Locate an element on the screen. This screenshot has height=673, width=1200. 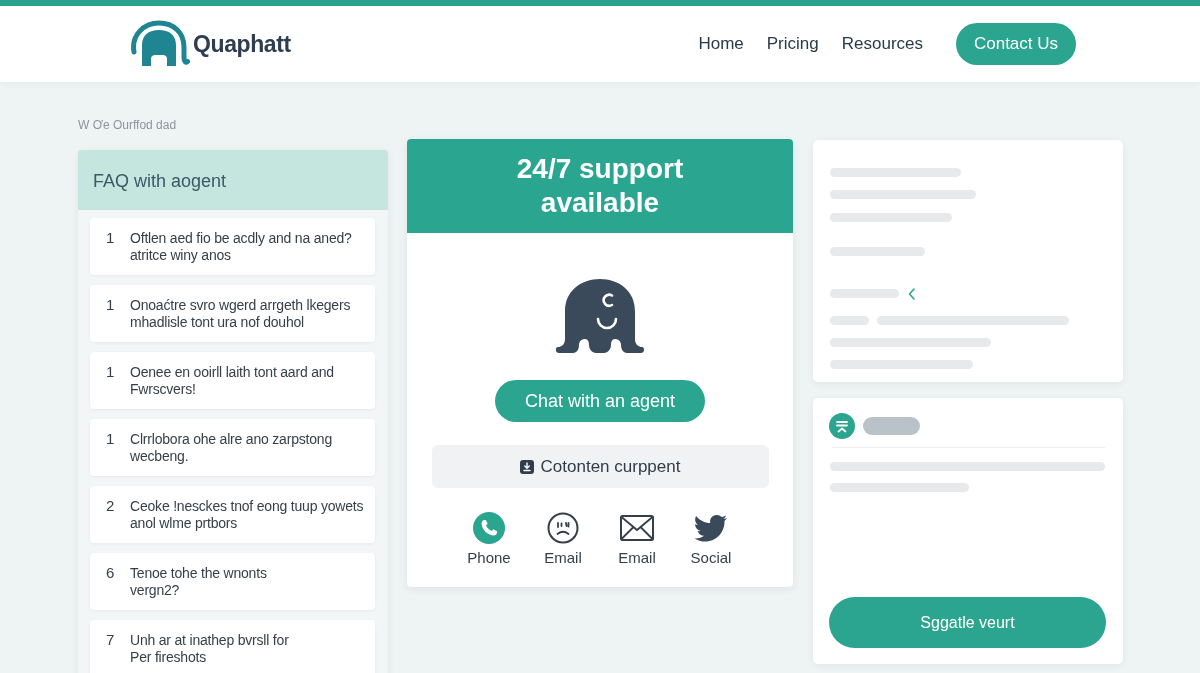
item-number: 6 is located at coordinates (111, 573).